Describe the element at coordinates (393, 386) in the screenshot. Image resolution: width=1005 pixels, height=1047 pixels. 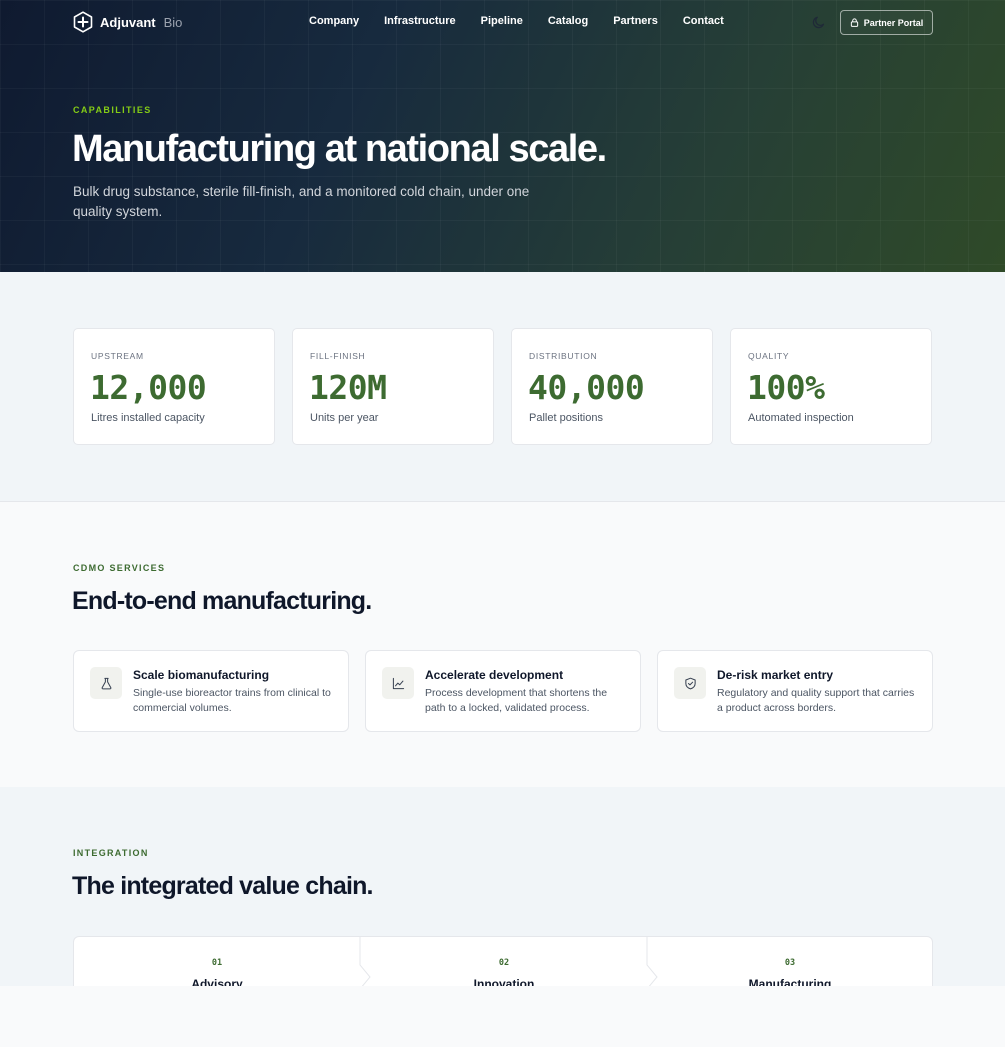
I see `stat-card-fill-finish: FILL-FINISH 120M Units per year` at that location.